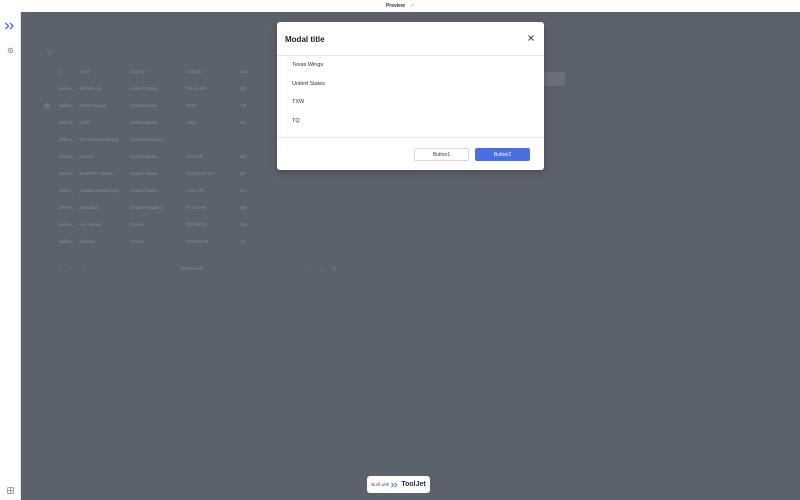 The image size is (800, 500). I want to click on table-cell: MILE-AIR, so click(196, 88).